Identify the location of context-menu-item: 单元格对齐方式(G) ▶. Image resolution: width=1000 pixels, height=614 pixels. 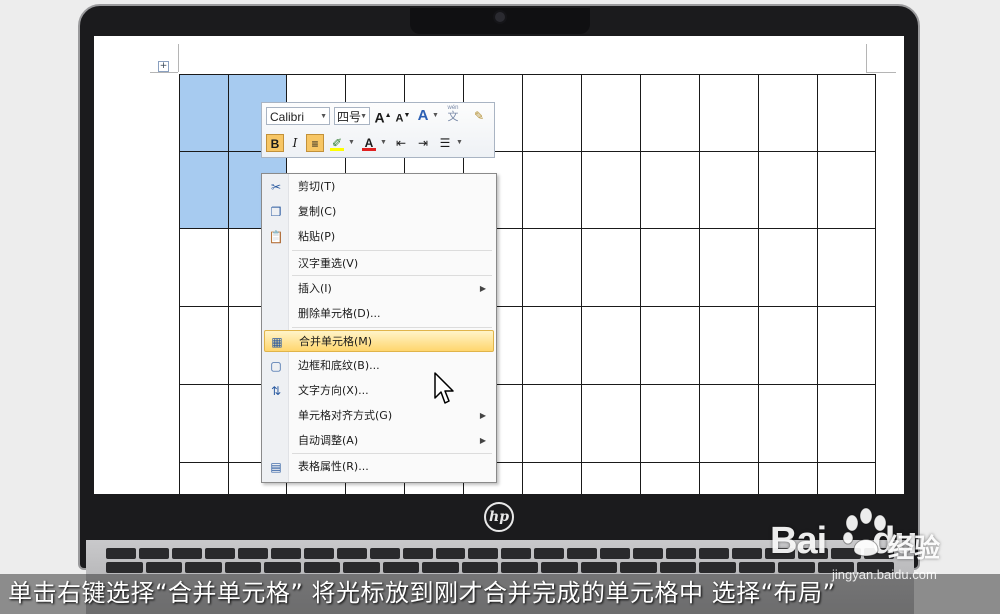
(379, 416).